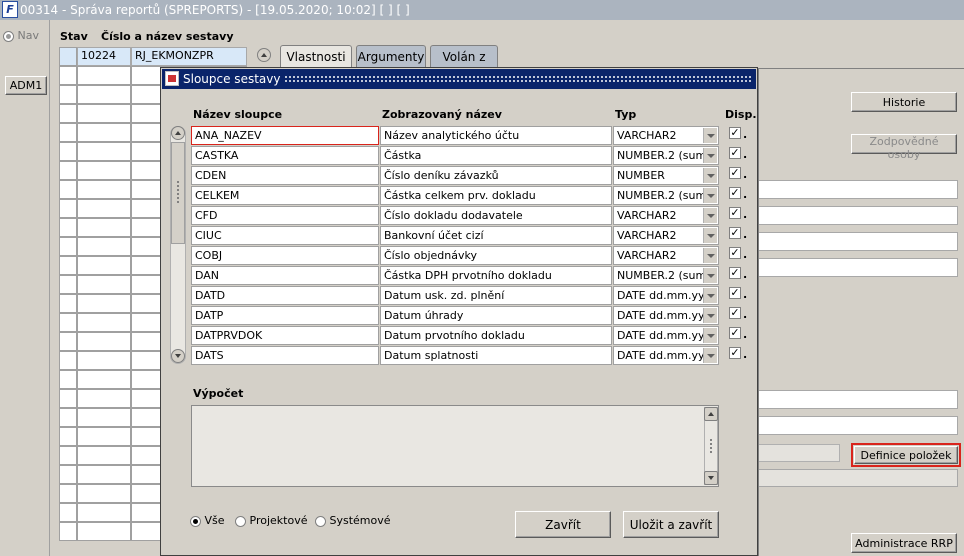 The width and height of the screenshot is (964, 556). Describe the element at coordinates (496, 215) in the screenshot. I see `display-name-field: Číslo dokladu dodavatele` at that location.